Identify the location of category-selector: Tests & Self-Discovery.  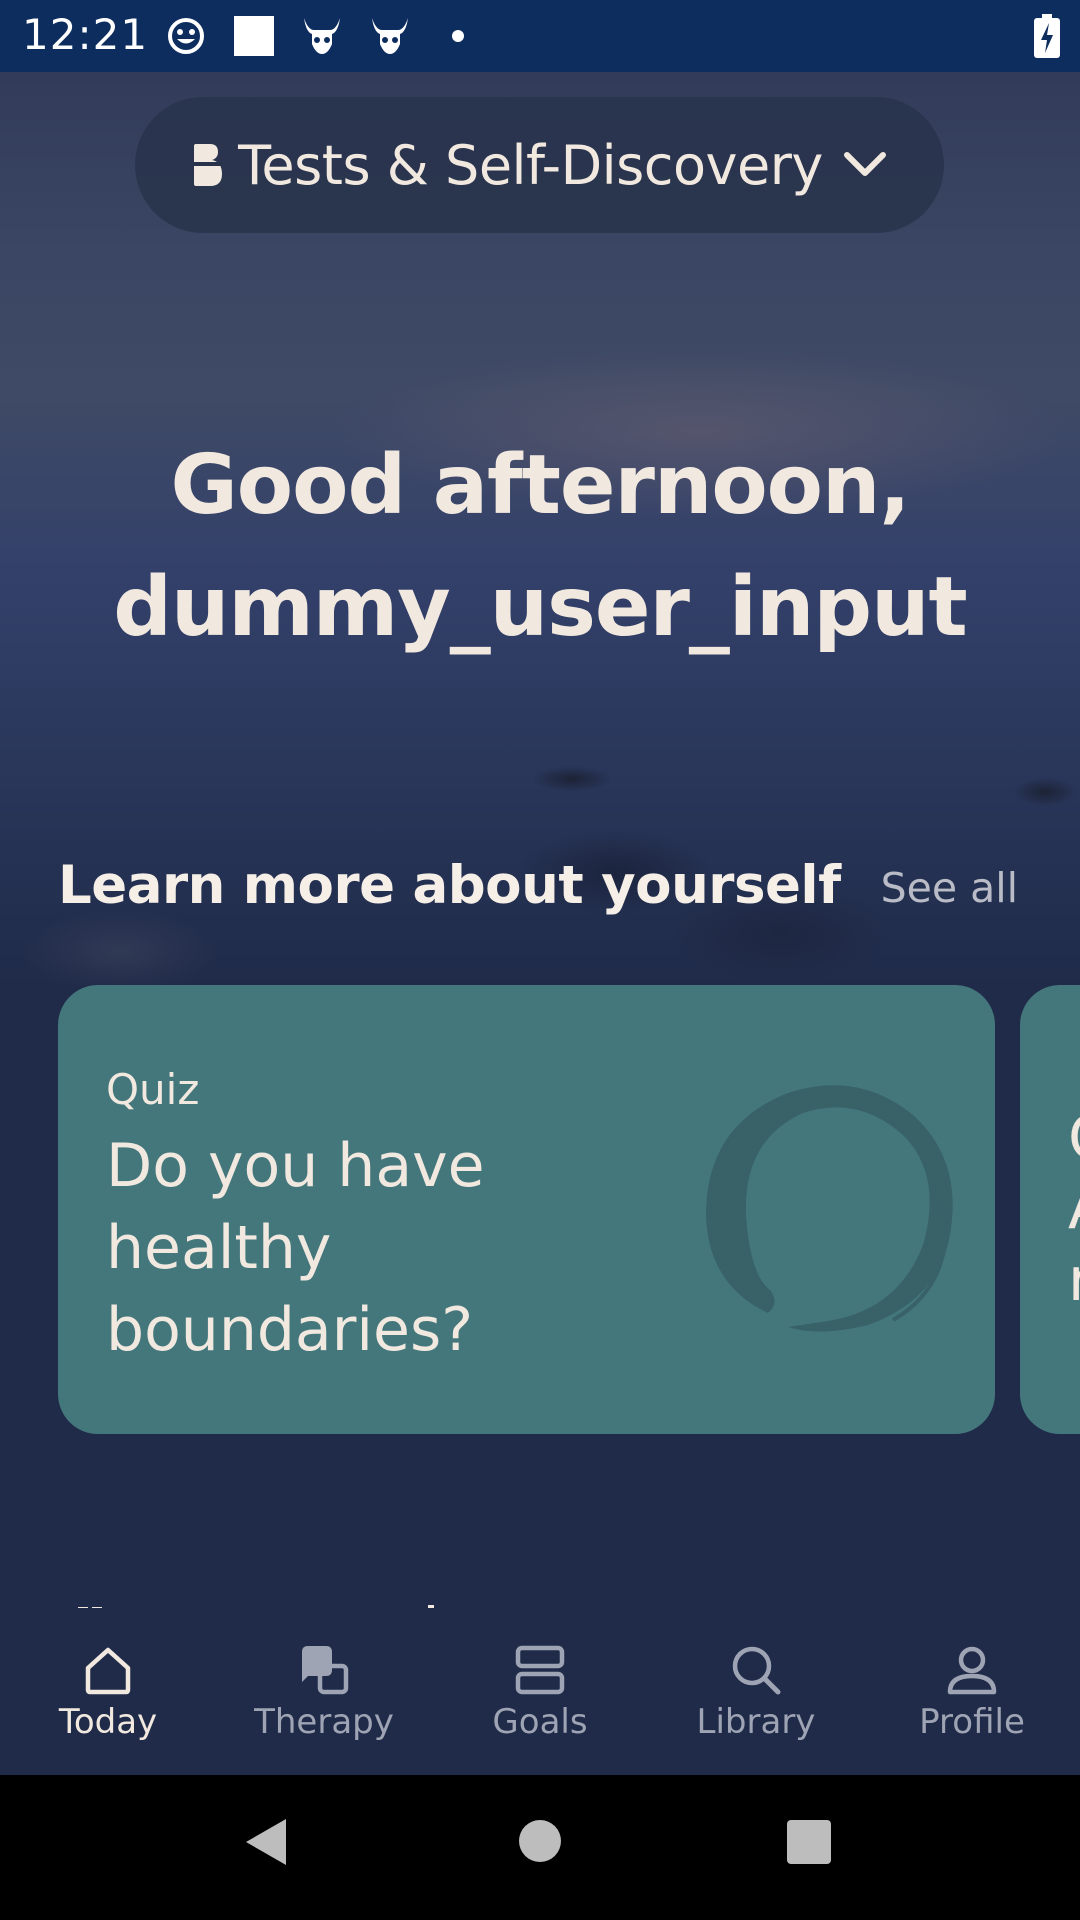
(539, 165).